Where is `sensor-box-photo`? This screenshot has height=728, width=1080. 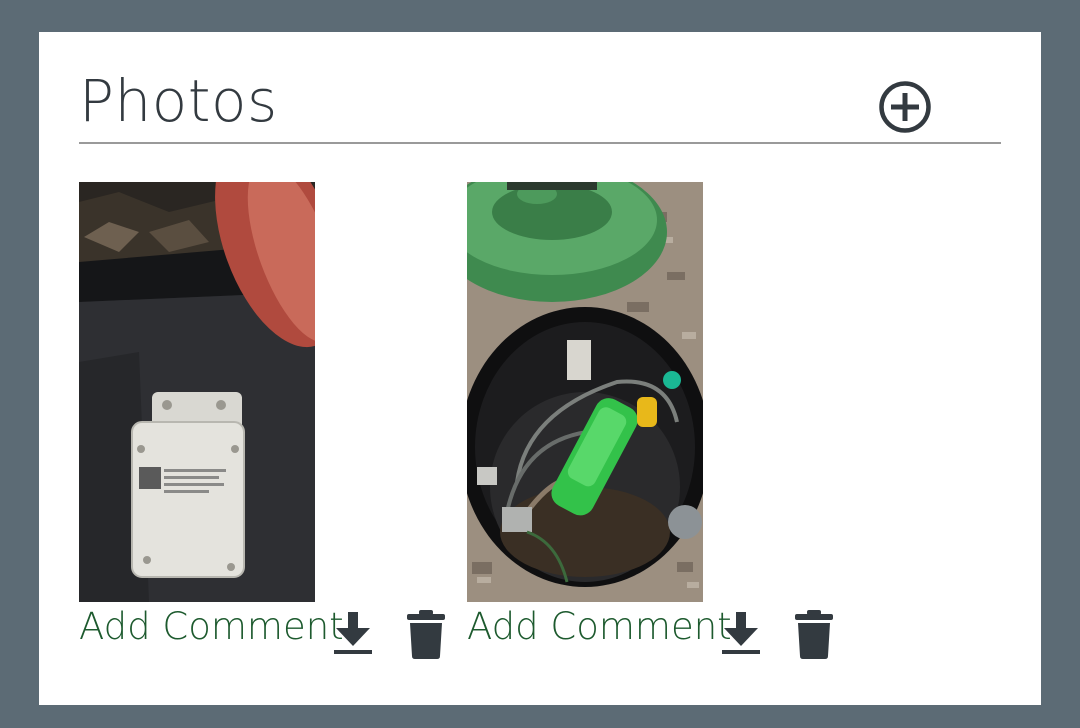
sensor-box-photo is located at coordinates (197, 392).